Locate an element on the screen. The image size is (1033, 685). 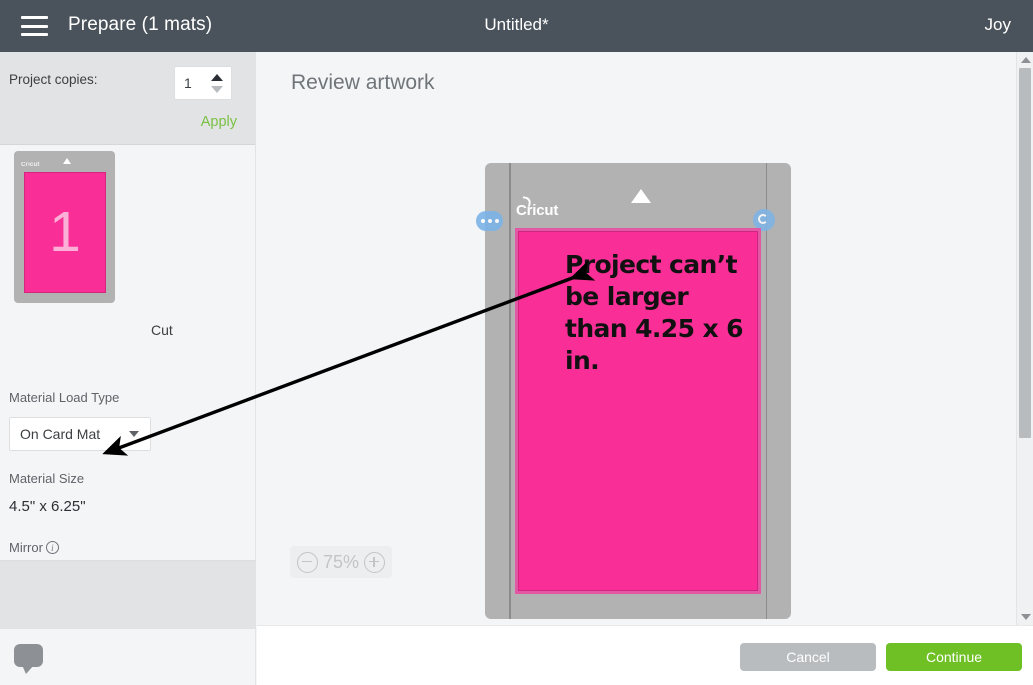
mat-list: Cricut 1 Cut is located at coordinates (128, 246).